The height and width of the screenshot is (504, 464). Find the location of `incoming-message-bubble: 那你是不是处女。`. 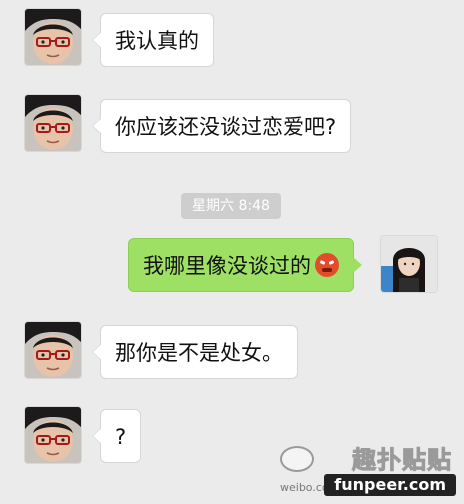

incoming-message-bubble: 那你是不是处女。 is located at coordinates (195, 352).